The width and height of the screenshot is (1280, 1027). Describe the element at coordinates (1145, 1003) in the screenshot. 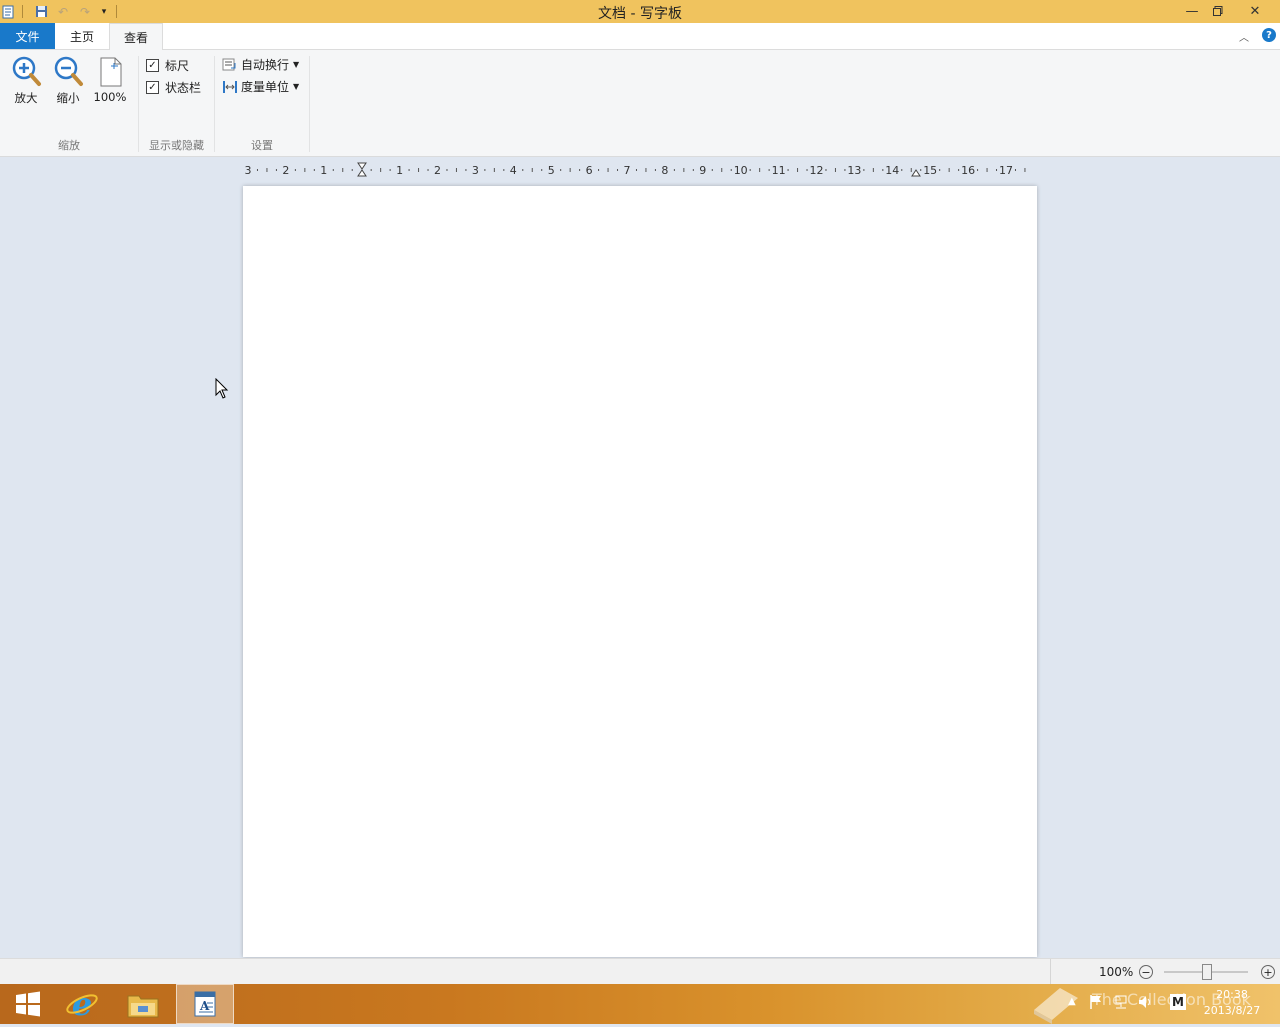

I see `volume-icon` at that location.